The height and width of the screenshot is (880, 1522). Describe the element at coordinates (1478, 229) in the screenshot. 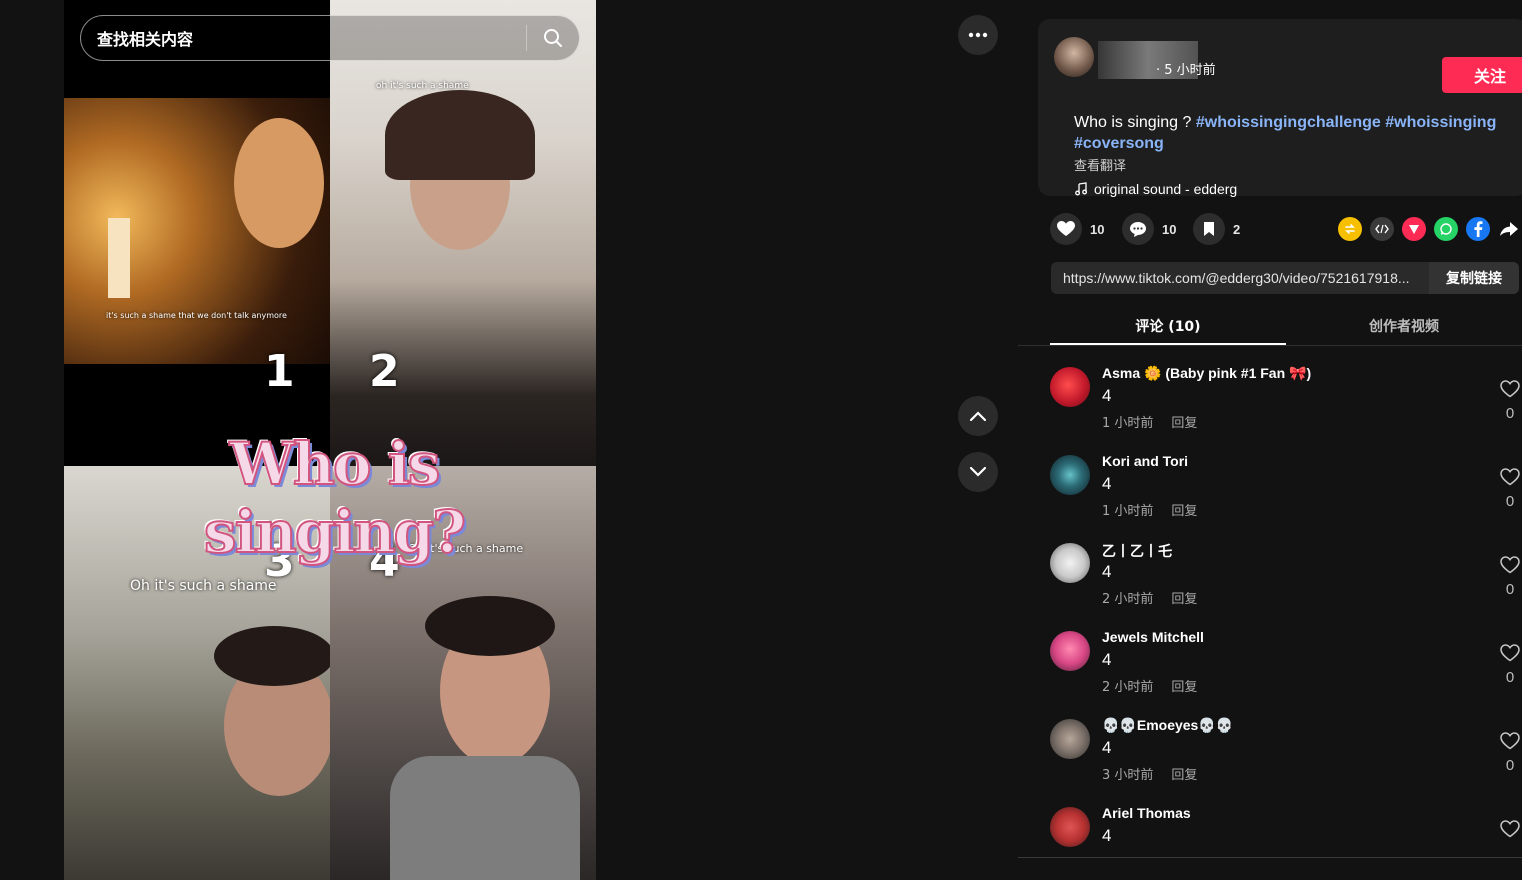

I see `facebook-icon` at that location.